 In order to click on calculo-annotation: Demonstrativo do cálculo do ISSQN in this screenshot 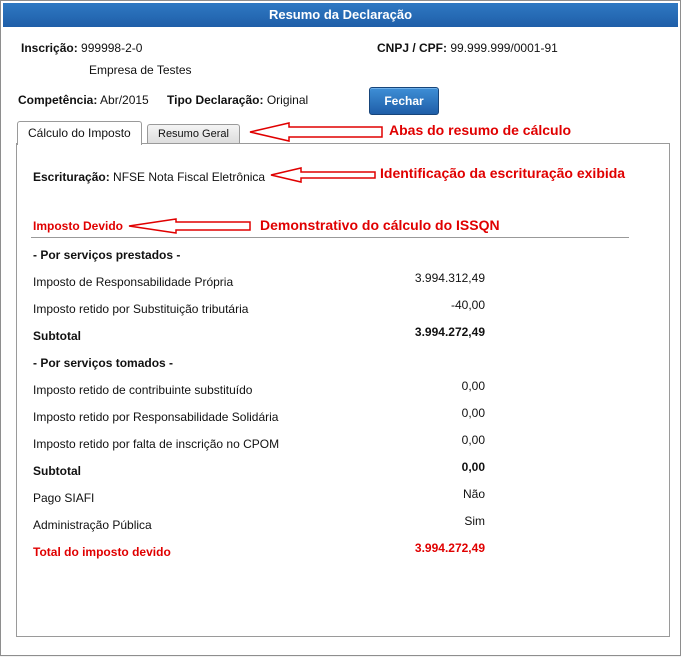, I will do `click(380, 225)`.